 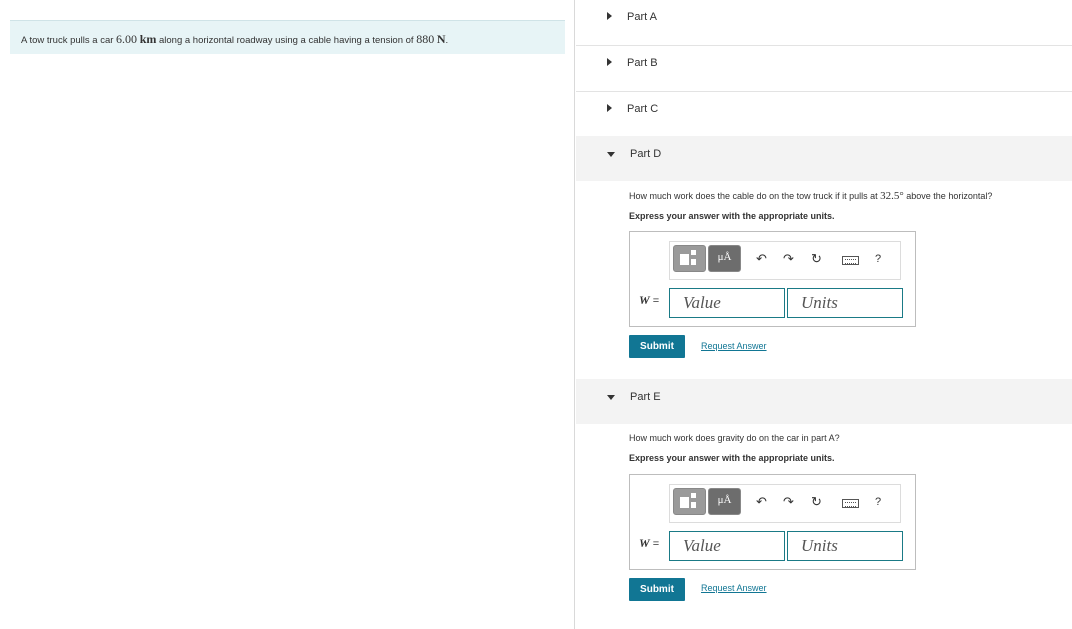 I want to click on part-b-toggle: Part B, so click(x=824, y=69).